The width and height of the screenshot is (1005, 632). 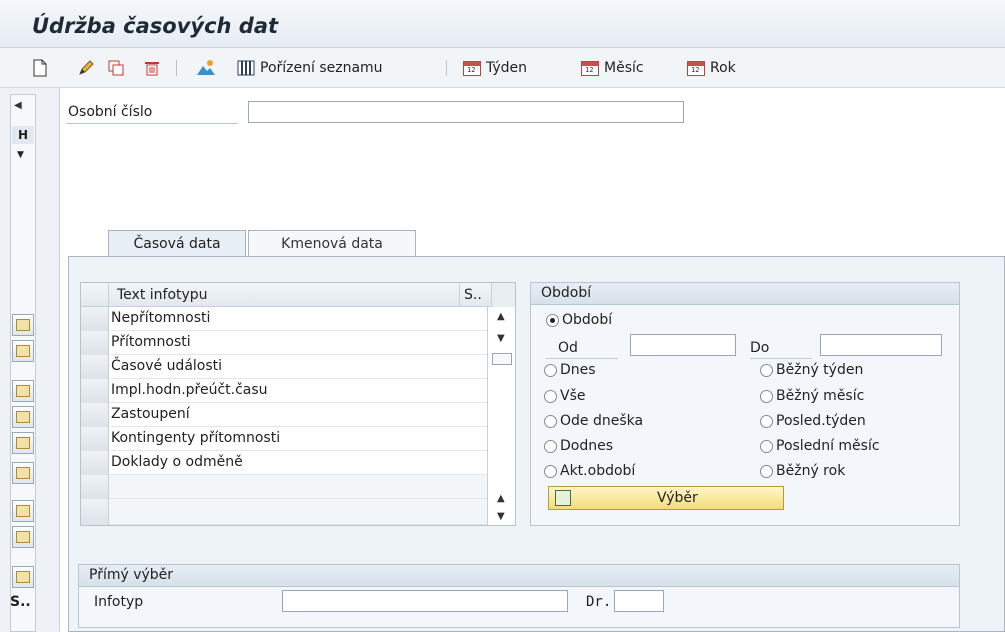 What do you see at coordinates (196, 438) in the screenshot?
I see `row-text: Kontingenty přítomnosti` at bounding box center [196, 438].